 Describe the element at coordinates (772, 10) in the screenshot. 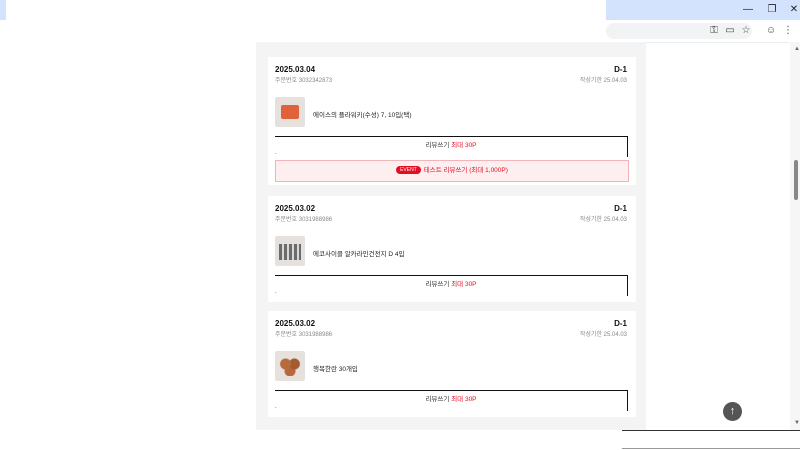

I see `restore-icon: ❐` at that location.